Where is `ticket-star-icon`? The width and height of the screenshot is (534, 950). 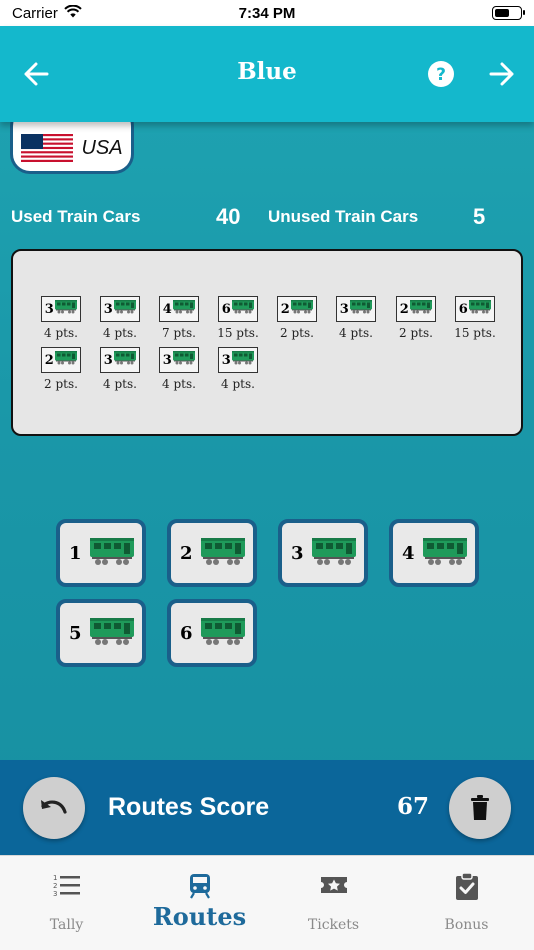
ticket-star-icon is located at coordinates (333, 885).